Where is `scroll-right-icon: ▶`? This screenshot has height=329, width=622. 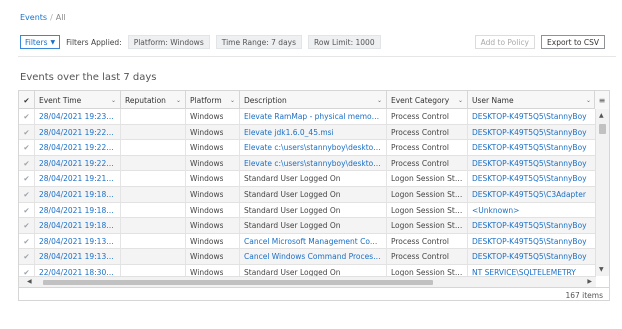
scroll-right-icon: ▶ is located at coordinates (589, 281).